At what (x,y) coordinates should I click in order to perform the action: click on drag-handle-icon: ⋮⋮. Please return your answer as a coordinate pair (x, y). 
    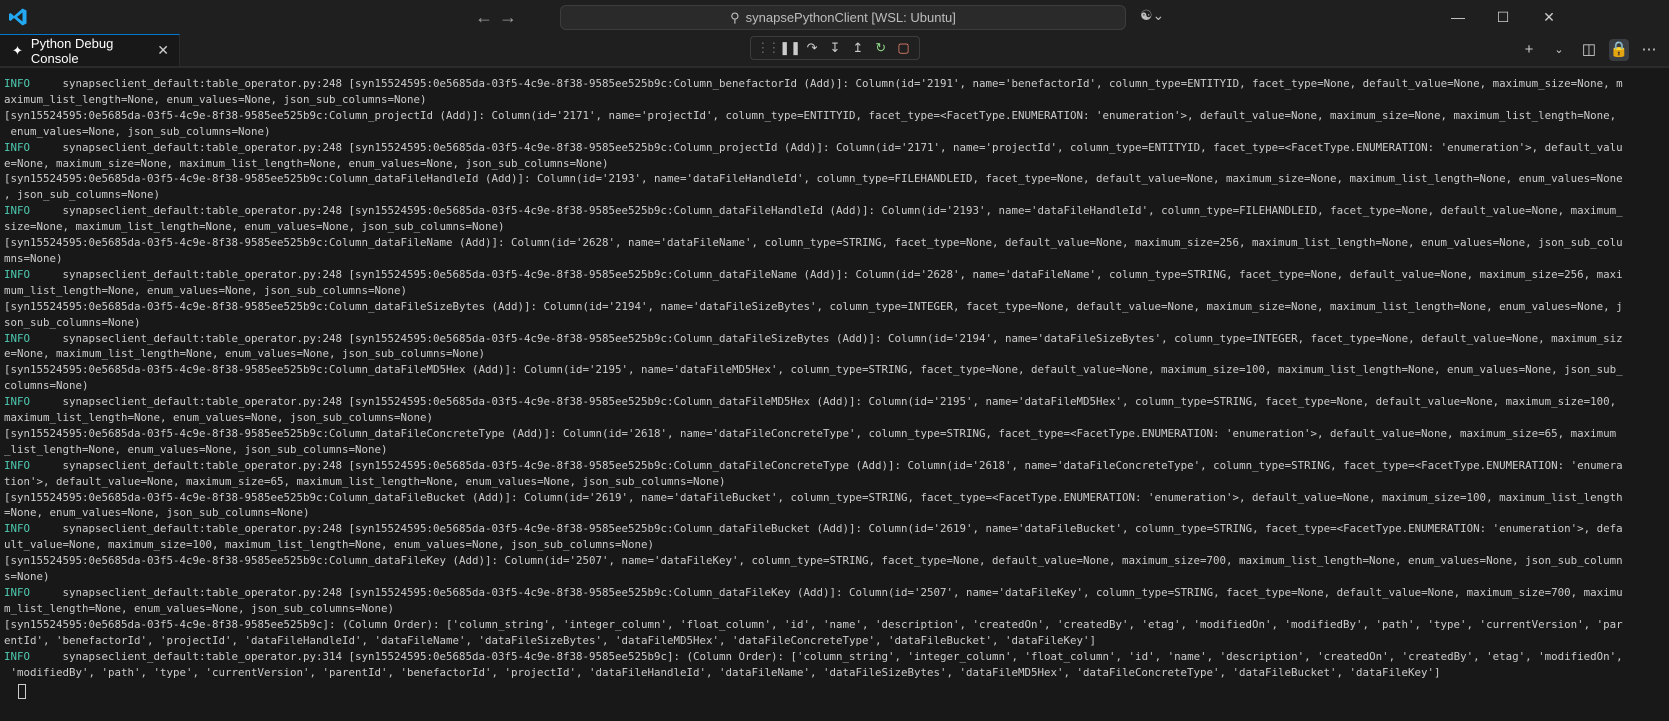
    Looking at the image, I should click on (768, 48).